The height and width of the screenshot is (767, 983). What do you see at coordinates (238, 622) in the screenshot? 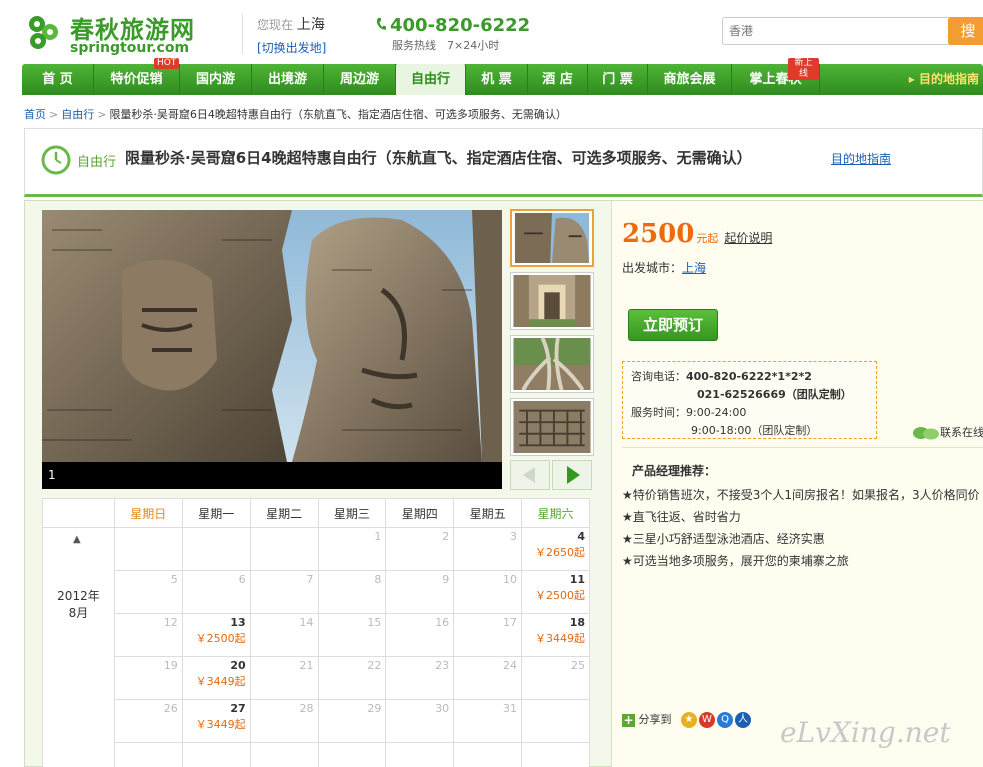
I see `day-number: 13` at bounding box center [238, 622].